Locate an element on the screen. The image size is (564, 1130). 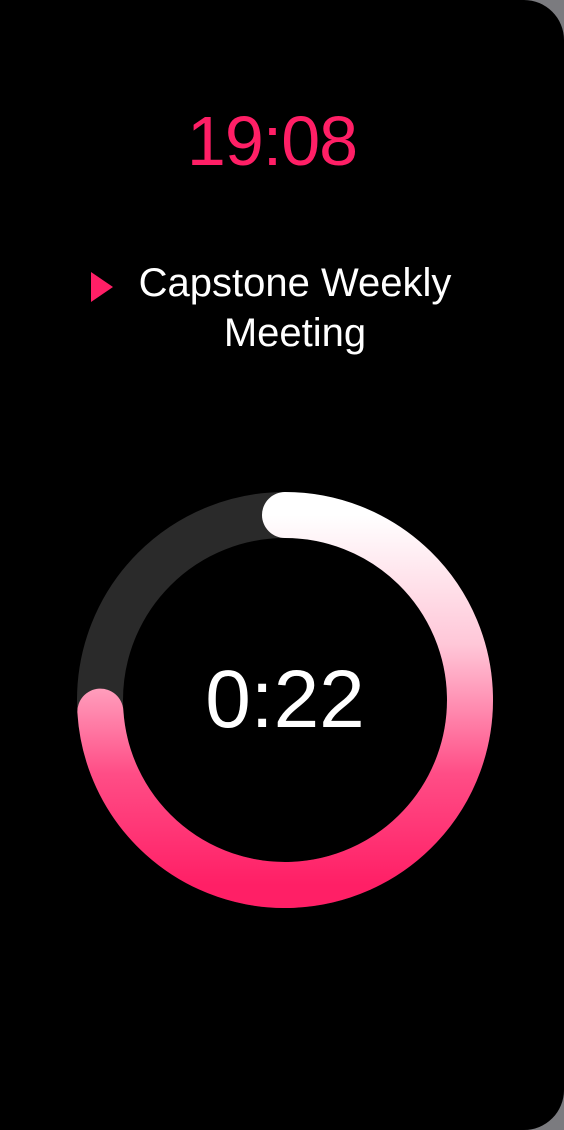
current-time: 19:08 is located at coordinates (272, 141).